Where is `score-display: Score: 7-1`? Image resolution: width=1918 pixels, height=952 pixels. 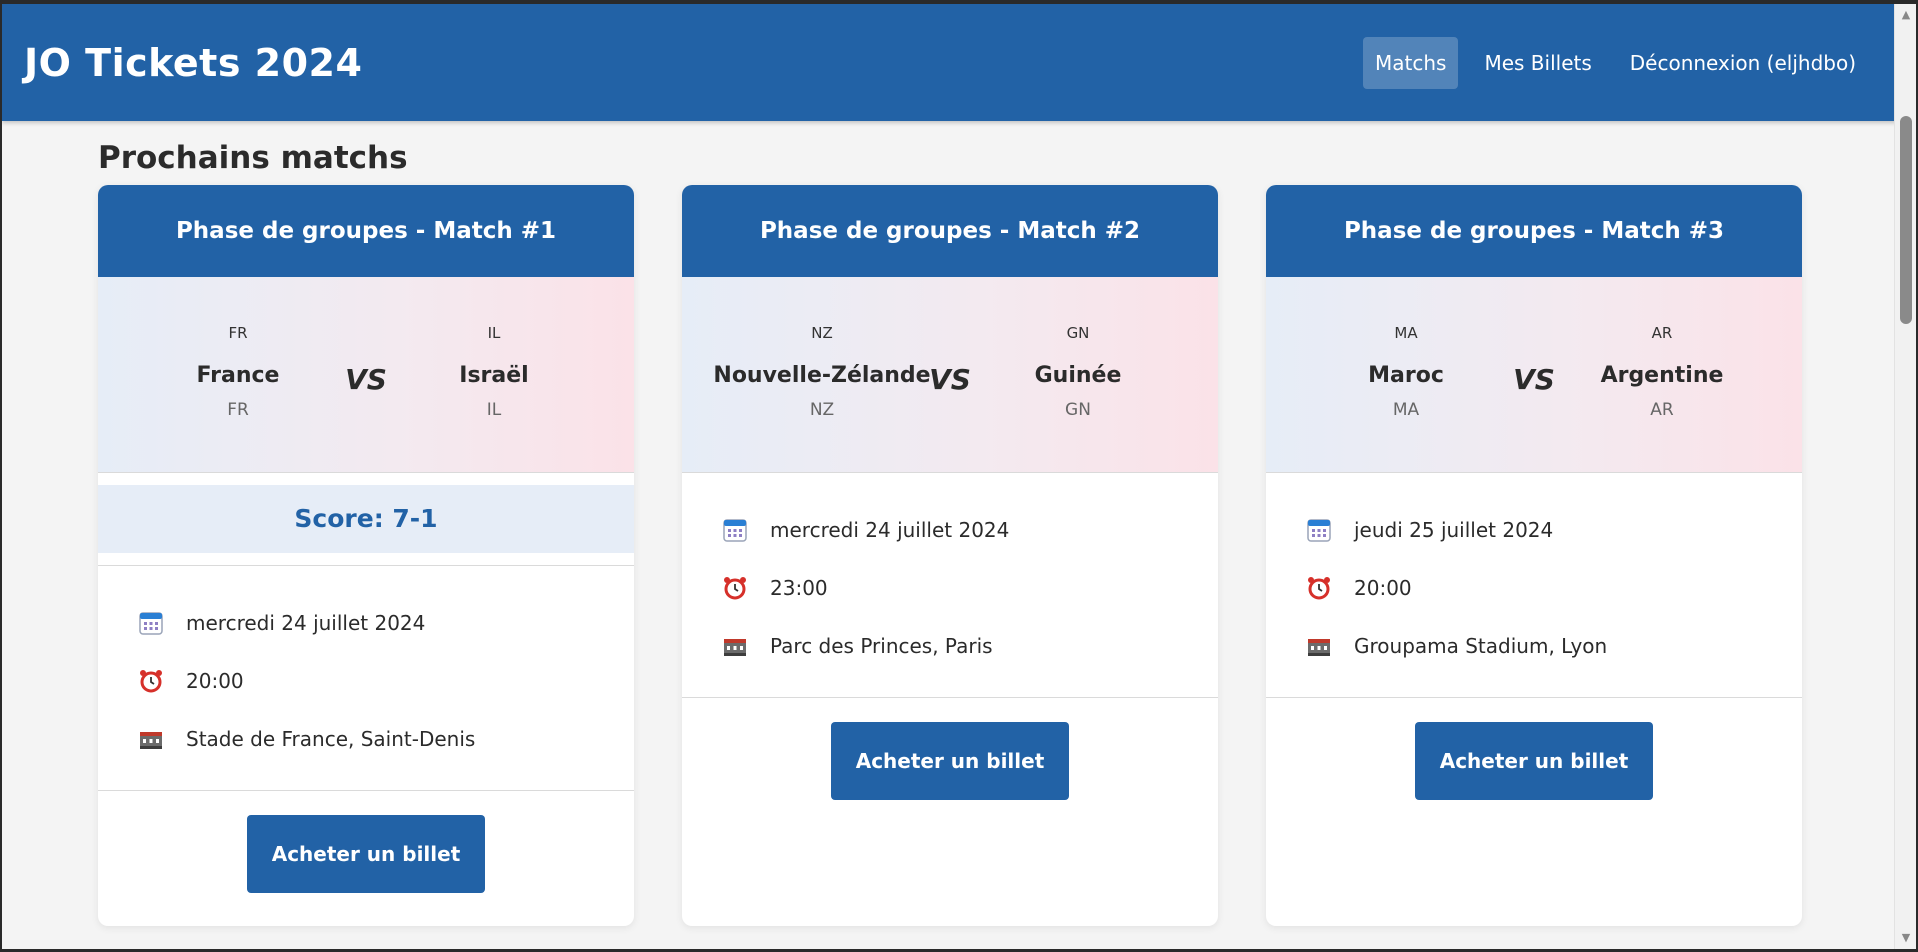 score-display: Score: 7-1 is located at coordinates (366, 519).